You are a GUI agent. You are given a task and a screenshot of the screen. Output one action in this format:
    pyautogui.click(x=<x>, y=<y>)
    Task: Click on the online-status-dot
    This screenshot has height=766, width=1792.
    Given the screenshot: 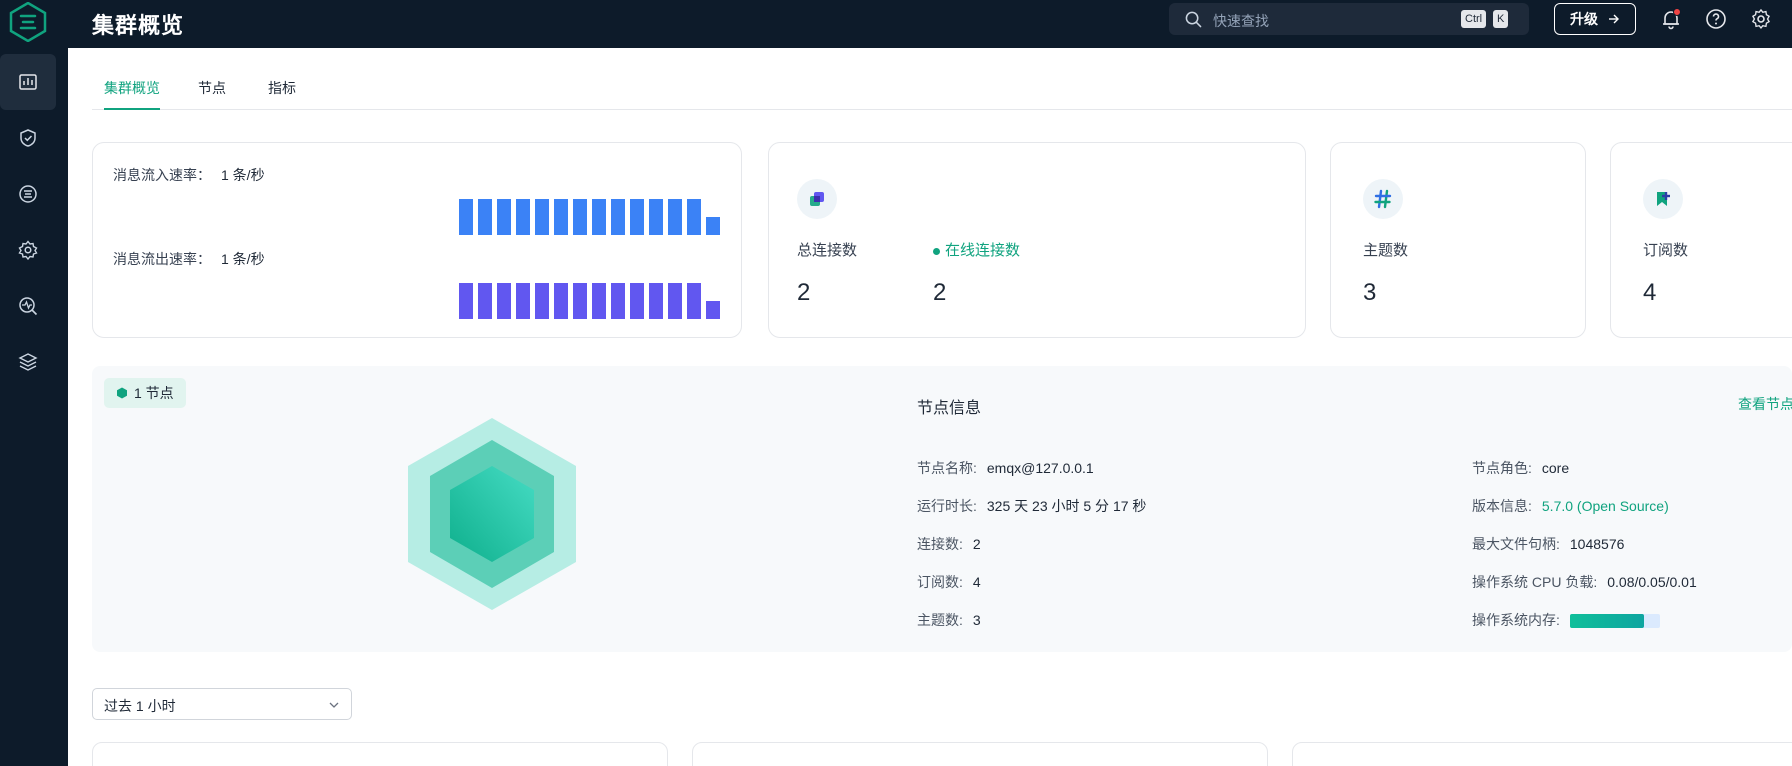 What is the action you would take?
    pyautogui.click(x=936, y=251)
    